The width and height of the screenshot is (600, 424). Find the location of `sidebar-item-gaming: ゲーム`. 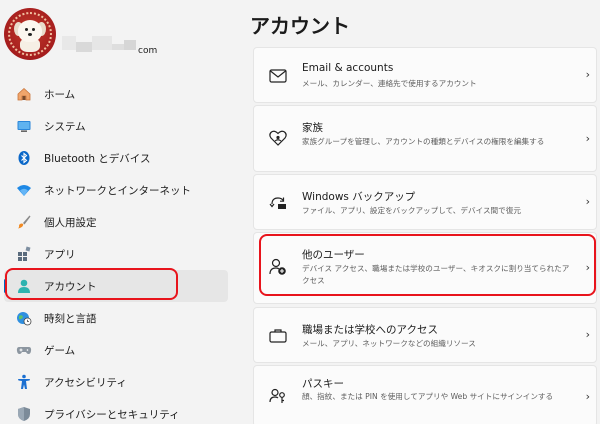

sidebar-item-gaming: ゲーム is located at coordinates (116, 350).